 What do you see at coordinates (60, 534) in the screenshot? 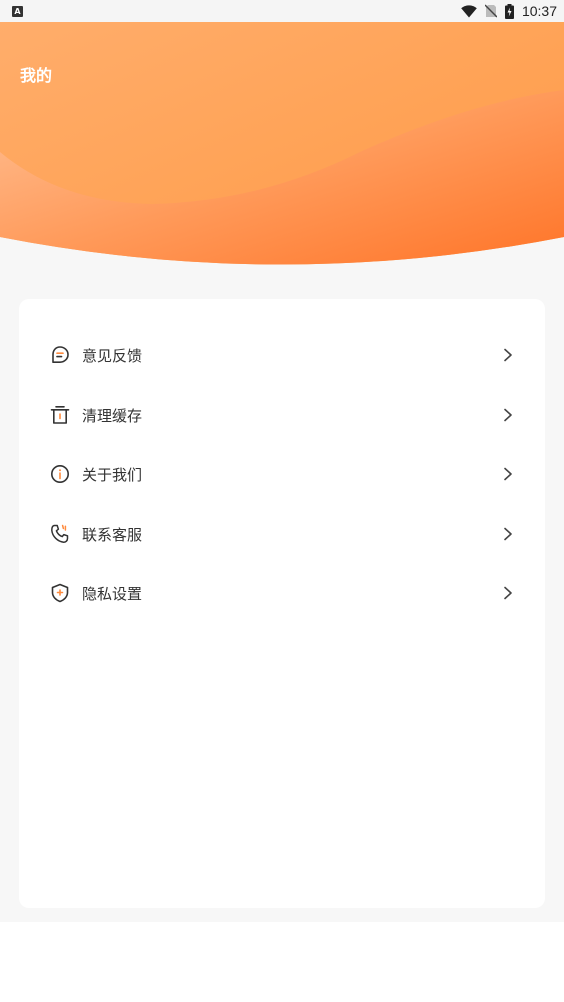
I see `phone-icon` at bounding box center [60, 534].